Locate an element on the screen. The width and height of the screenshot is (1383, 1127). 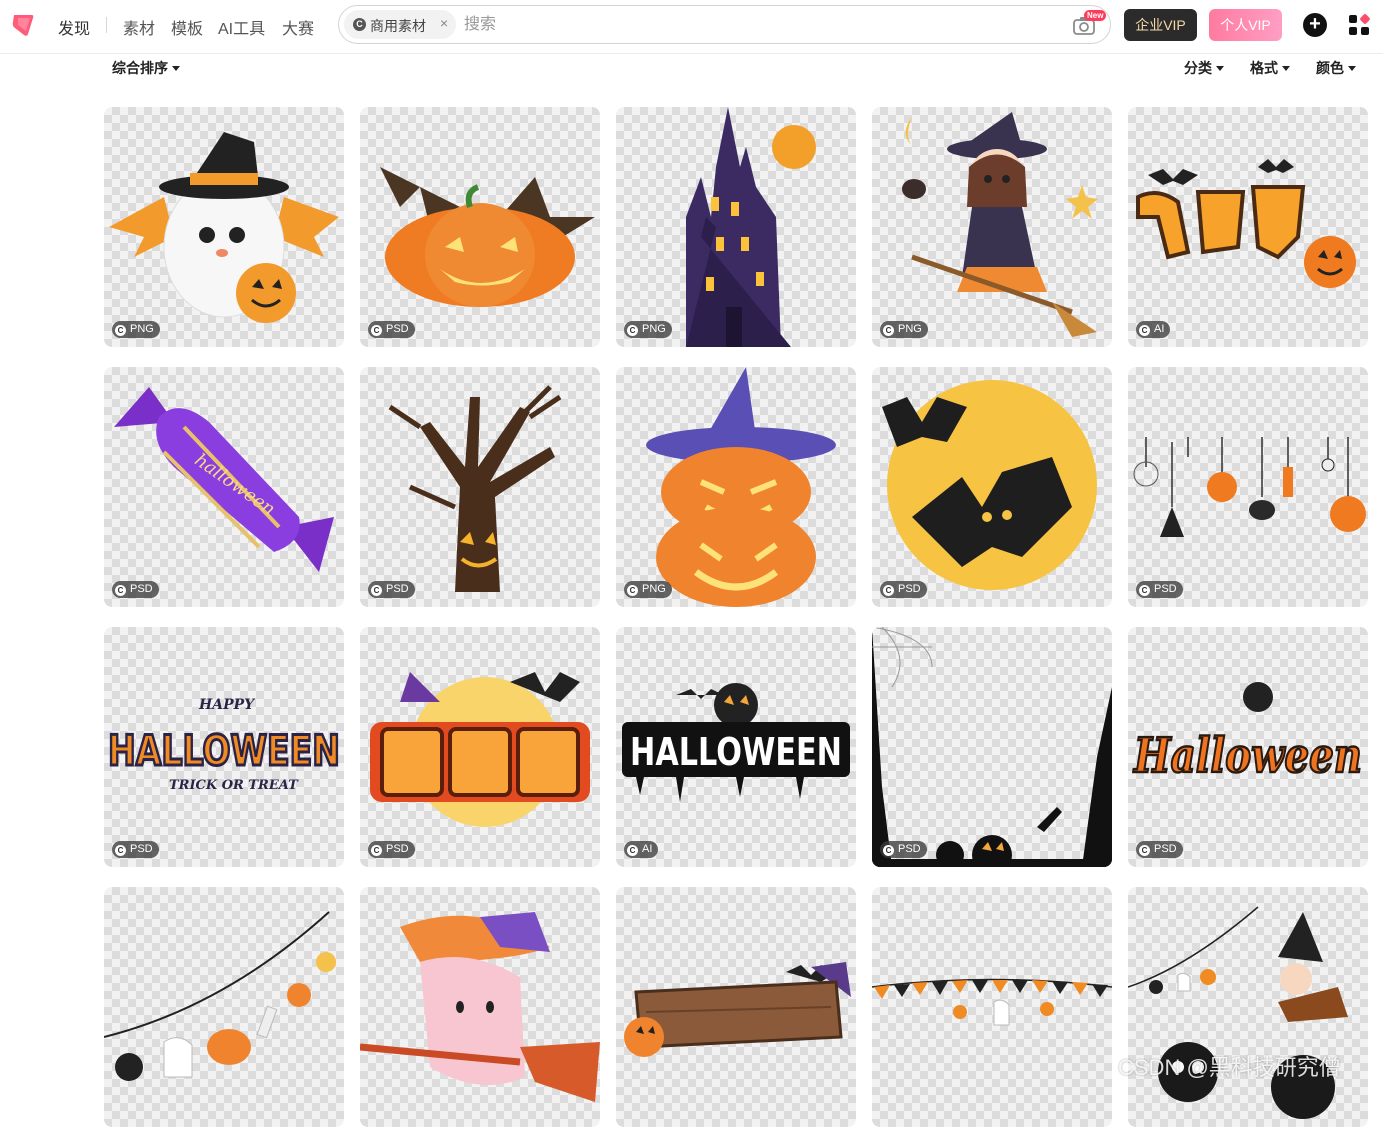
search-input is located at coordinates (744, 25).